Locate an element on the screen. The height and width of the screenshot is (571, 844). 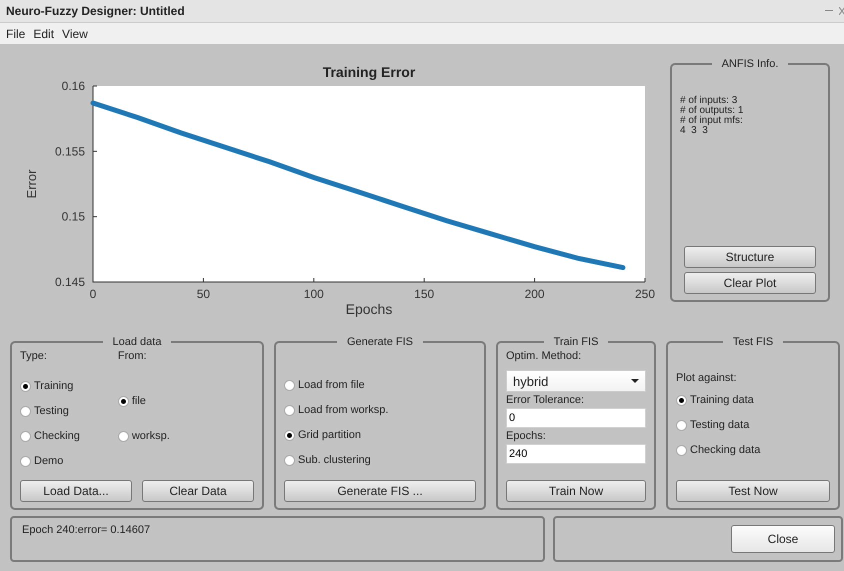
epochs-label: Epochs: is located at coordinates (526, 436).